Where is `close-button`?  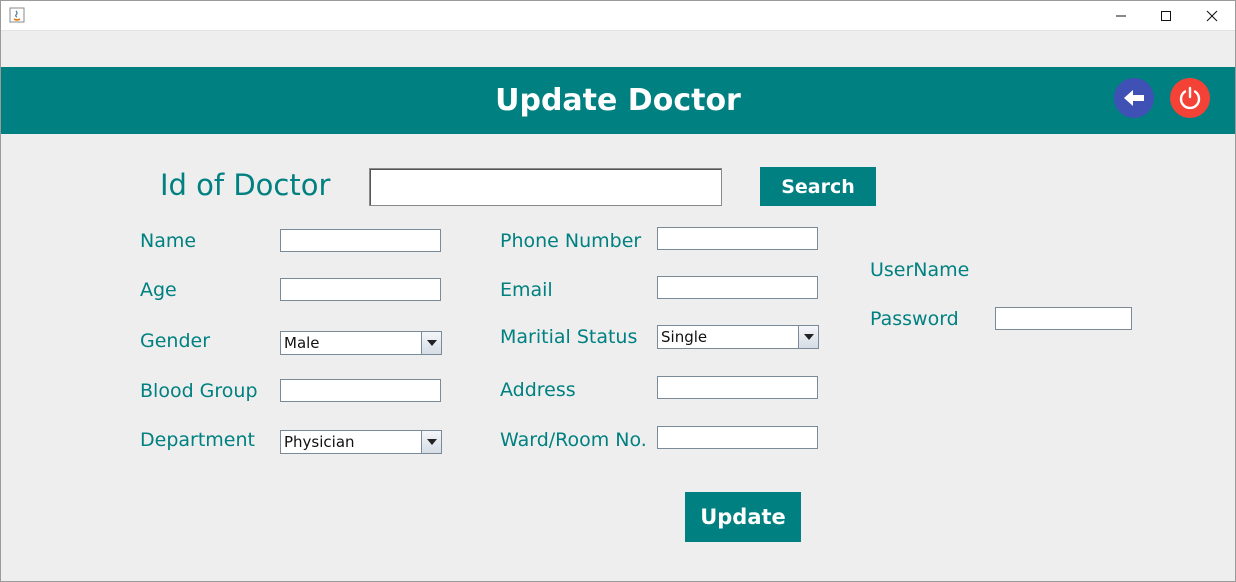 close-button is located at coordinates (1212, 15).